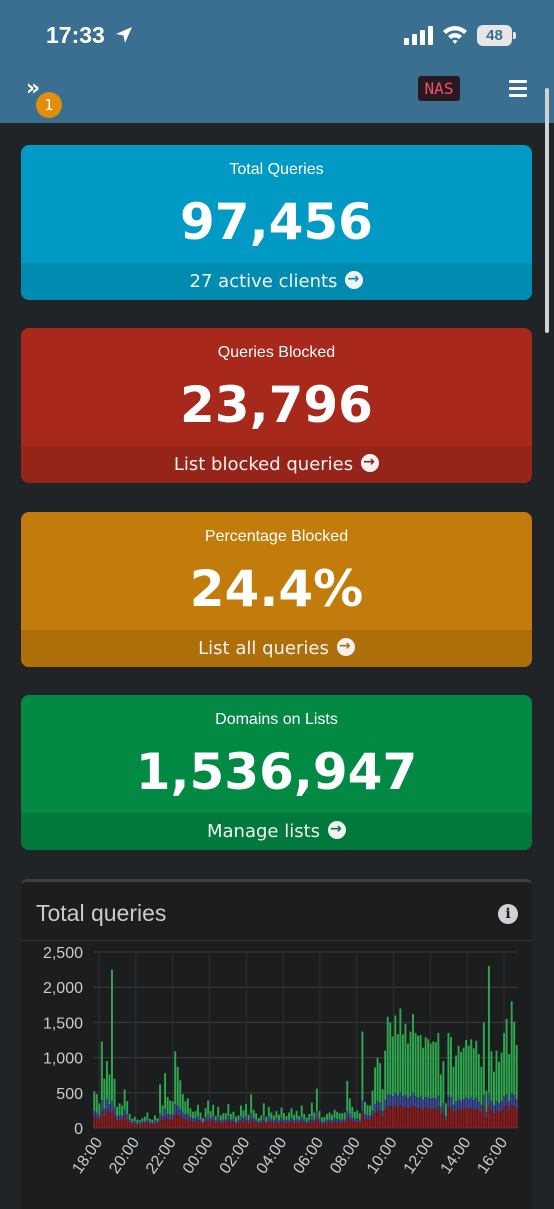 This screenshot has width=554, height=1209. What do you see at coordinates (497, 35) in the screenshot?
I see `battery-icon: 48` at bounding box center [497, 35].